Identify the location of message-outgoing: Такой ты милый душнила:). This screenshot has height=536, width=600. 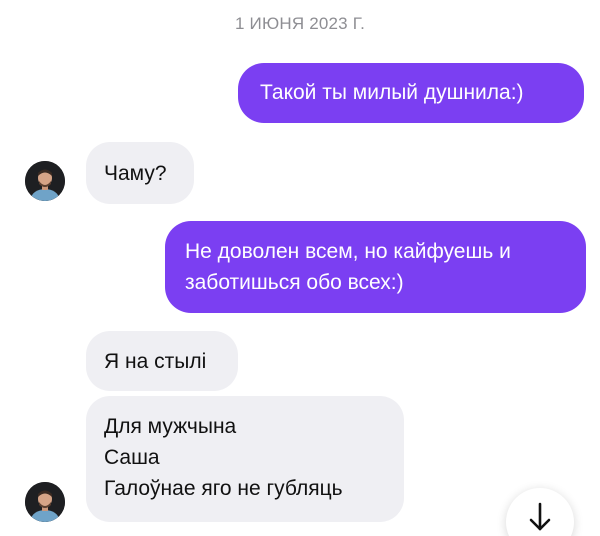
(411, 93).